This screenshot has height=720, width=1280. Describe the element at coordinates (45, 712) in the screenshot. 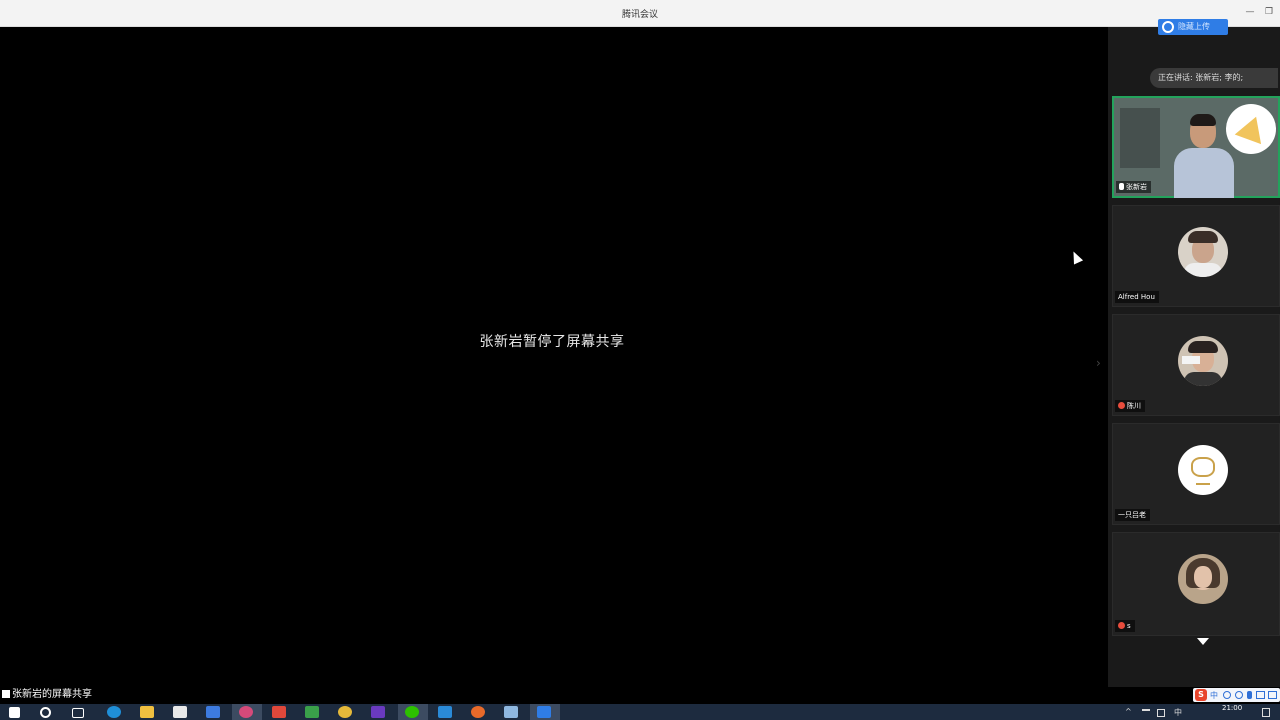

I see `search-icon` at that location.